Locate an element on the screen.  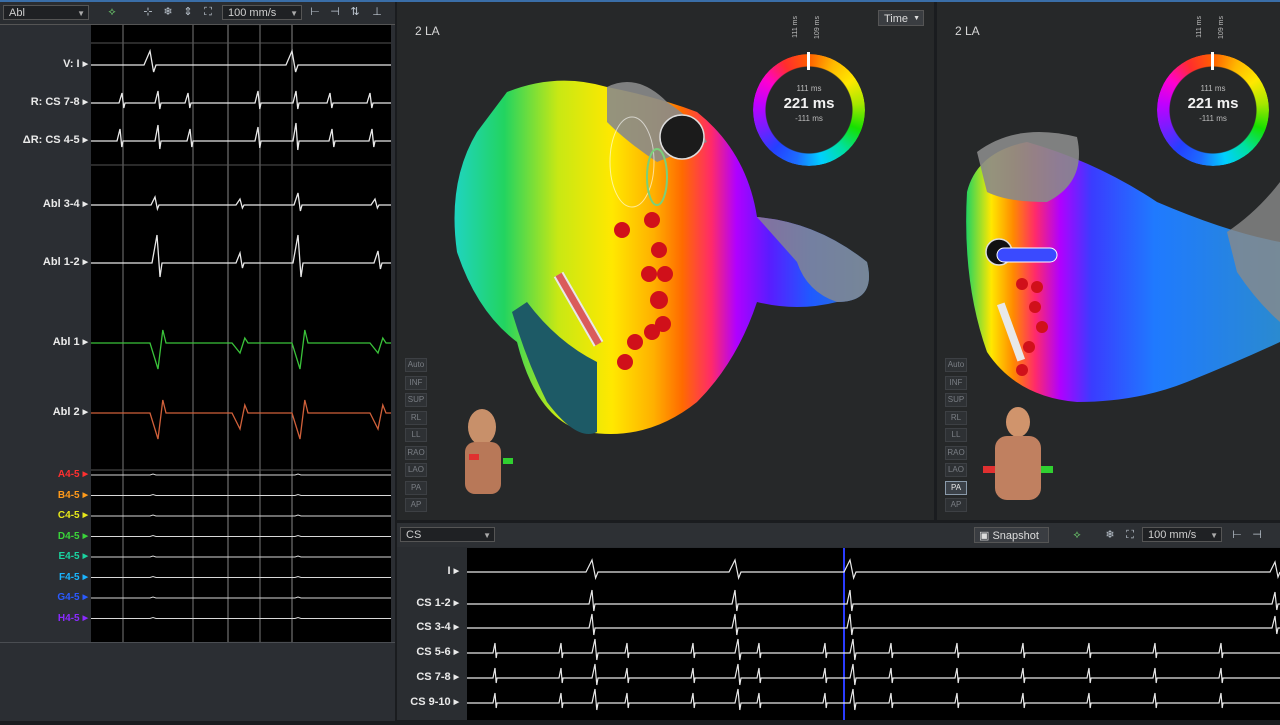
signal-panel-footer is located at coordinates (197, 681).